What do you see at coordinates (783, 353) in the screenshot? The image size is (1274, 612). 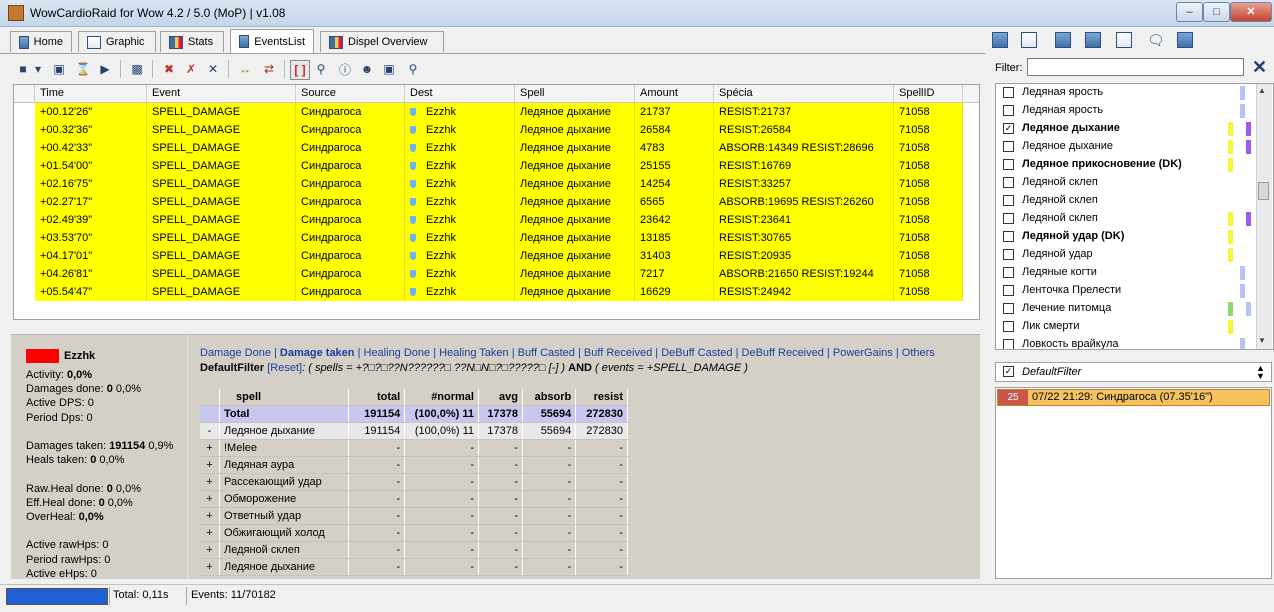 I see `link-debuff-received: DeBuff Received` at bounding box center [783, 353].